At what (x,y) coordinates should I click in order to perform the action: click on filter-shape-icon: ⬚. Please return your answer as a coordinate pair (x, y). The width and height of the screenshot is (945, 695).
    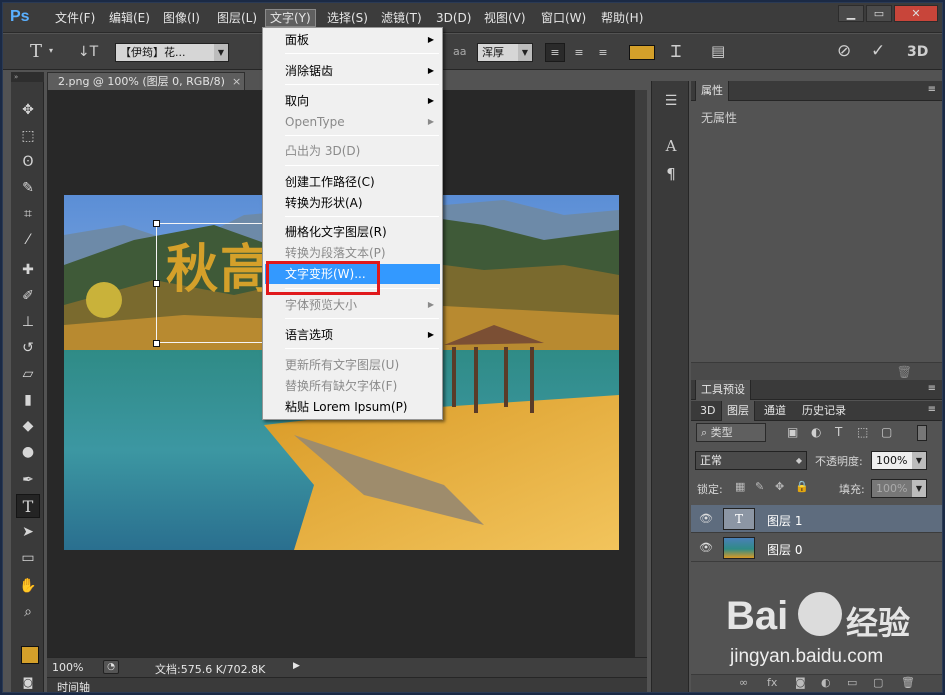
    Looking at the image, I should click on (862, 432).